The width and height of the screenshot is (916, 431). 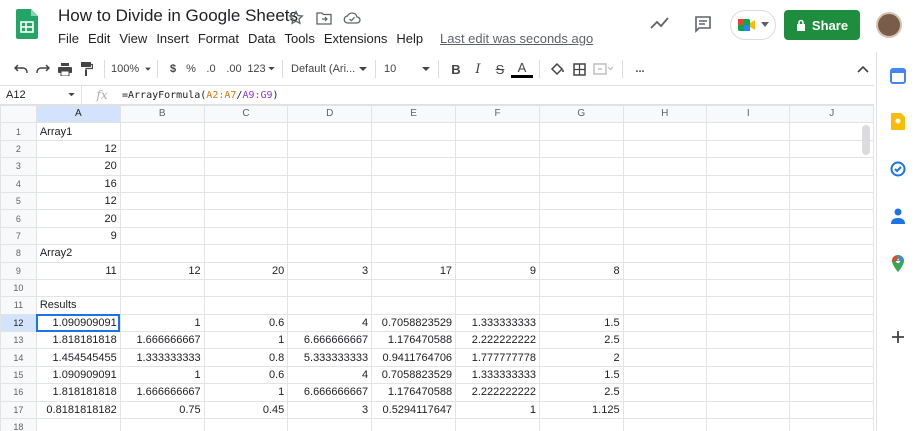 I want to click on cell-d17: 3, so click(x=330, y=410).